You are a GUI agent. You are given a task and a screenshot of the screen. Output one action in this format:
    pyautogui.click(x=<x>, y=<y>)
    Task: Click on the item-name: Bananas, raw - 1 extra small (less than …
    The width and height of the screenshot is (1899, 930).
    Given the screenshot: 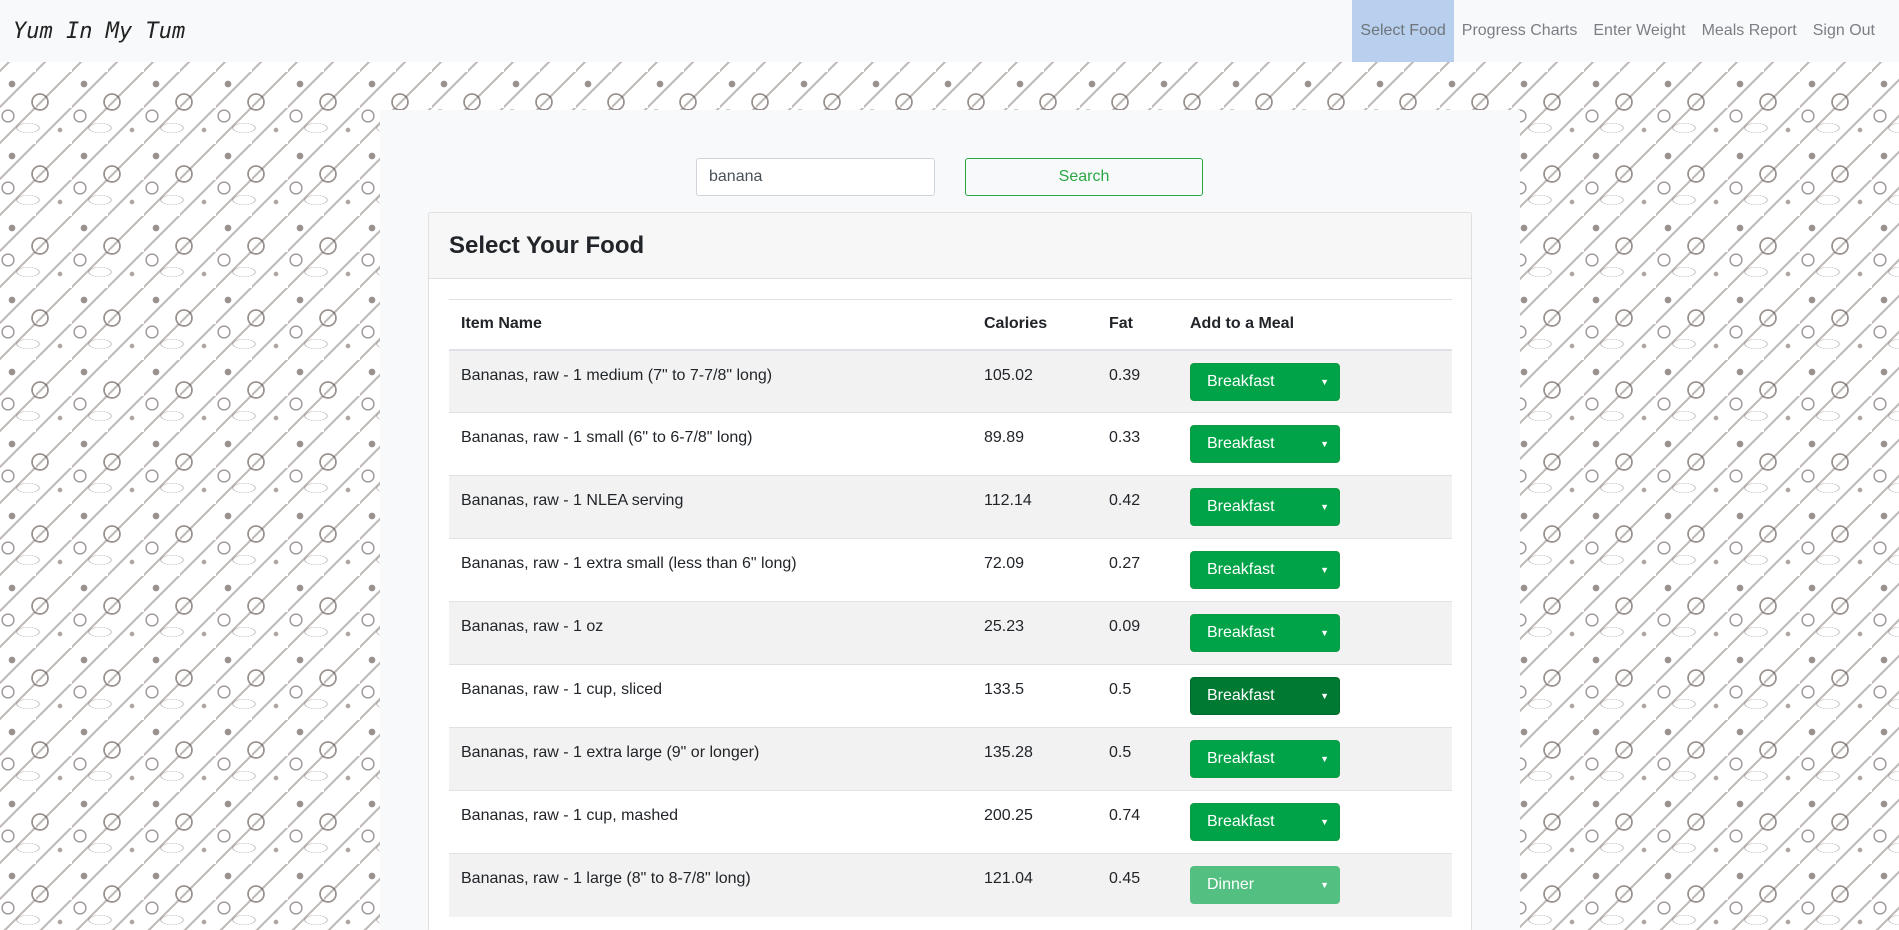 What is the action you would take?
    pyautogui.click(x=710, y=570)
    